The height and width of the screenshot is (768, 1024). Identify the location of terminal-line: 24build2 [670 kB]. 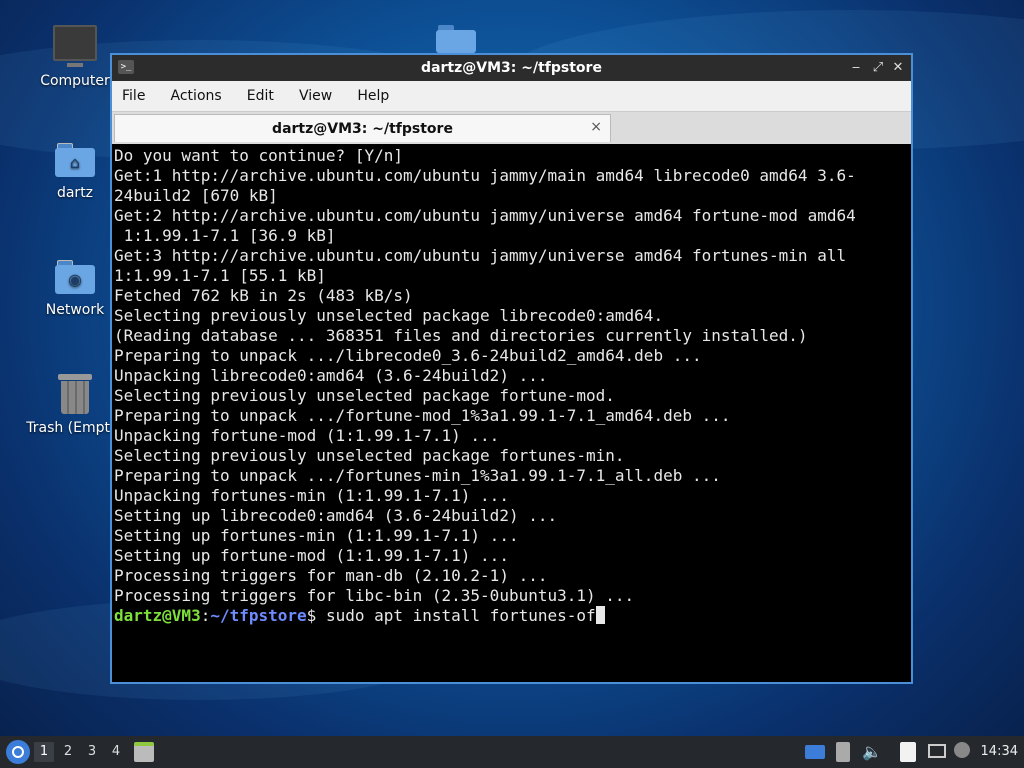
(196, 195).